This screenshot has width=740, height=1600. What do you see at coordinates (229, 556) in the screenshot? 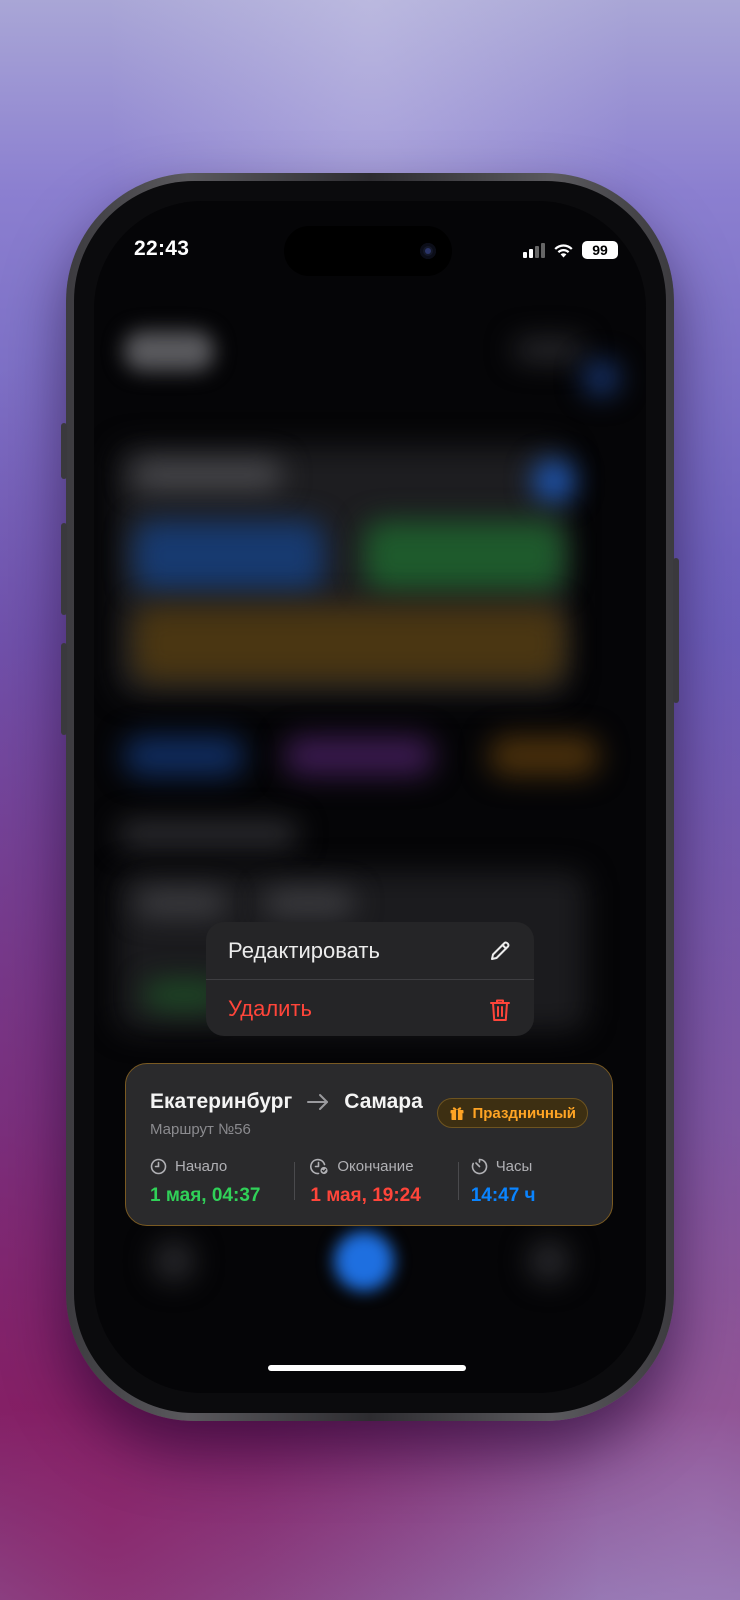
I see `blurred-tile-blue` at bounding box center [229, 556].